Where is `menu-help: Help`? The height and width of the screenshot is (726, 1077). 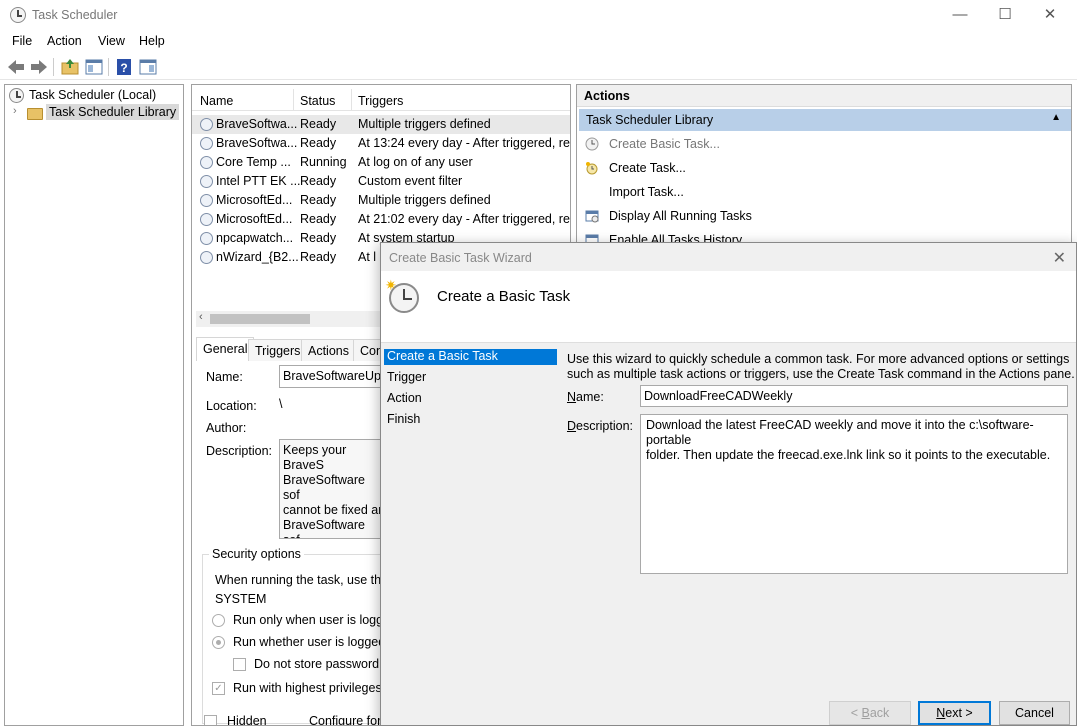 menu-help: Help is located at coordinates (152, 41).